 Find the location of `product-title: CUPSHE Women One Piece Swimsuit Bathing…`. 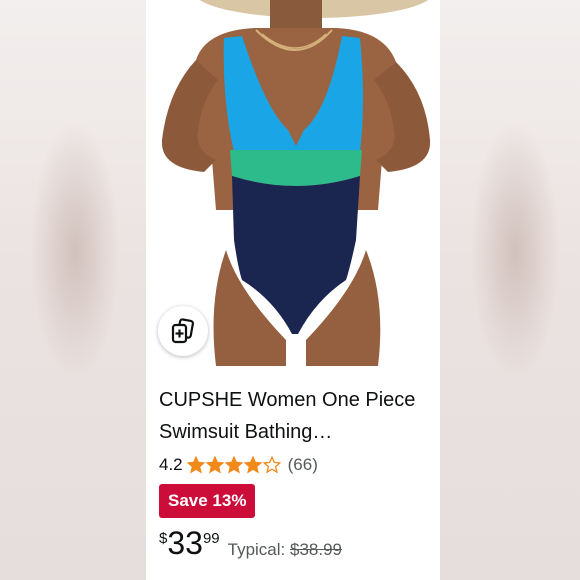

product-title: CUPSHE Women One Piece Swimsuit Bathing… is located at coordinates (293, 416).